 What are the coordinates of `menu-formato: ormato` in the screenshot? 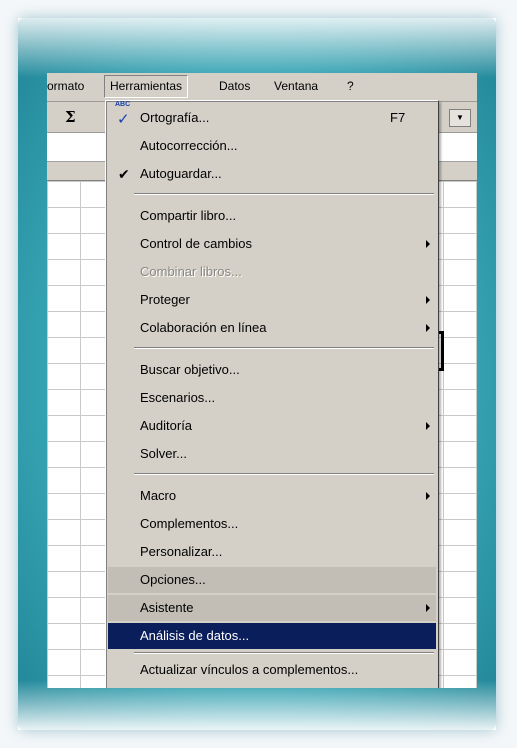 It's located at (65, 86).